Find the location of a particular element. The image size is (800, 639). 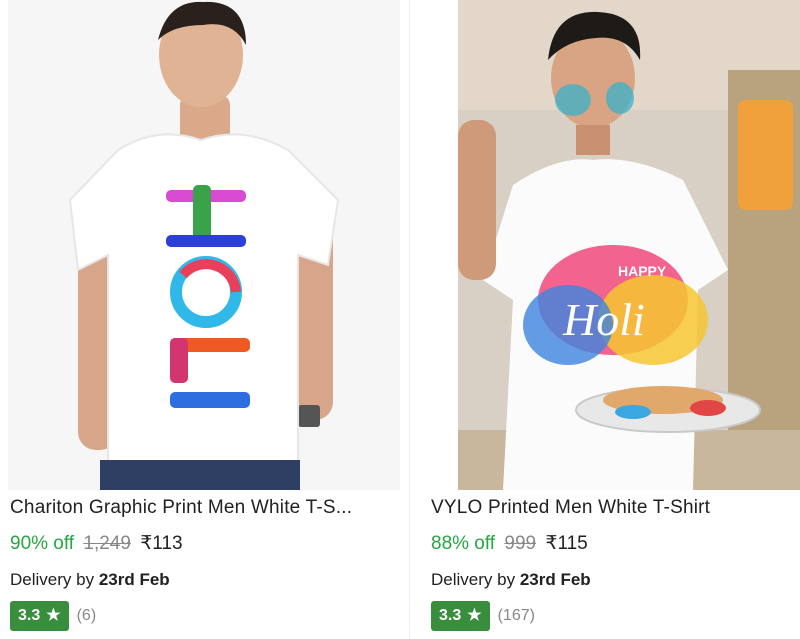

selling-price: ₹113 is located at coordinates (161, 543).